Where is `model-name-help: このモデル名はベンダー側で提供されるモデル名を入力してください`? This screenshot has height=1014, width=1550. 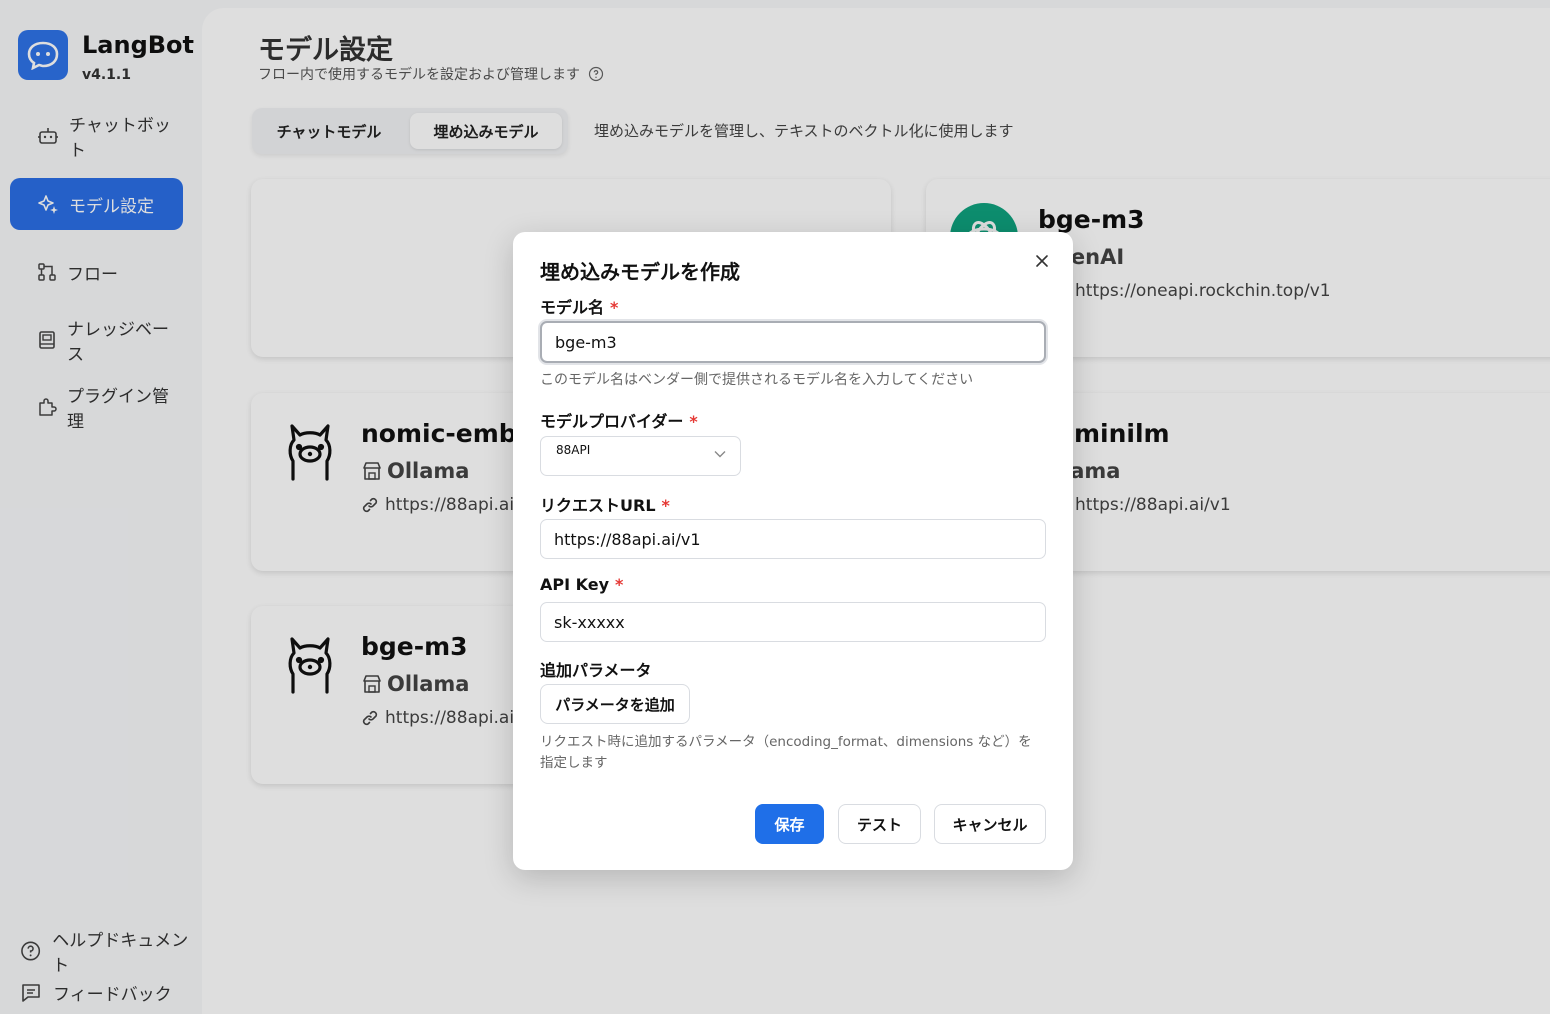 model-name-help: このモデル名はベンダー側で提供されるモデル名を入力してください is located at coordinates (757, 380).